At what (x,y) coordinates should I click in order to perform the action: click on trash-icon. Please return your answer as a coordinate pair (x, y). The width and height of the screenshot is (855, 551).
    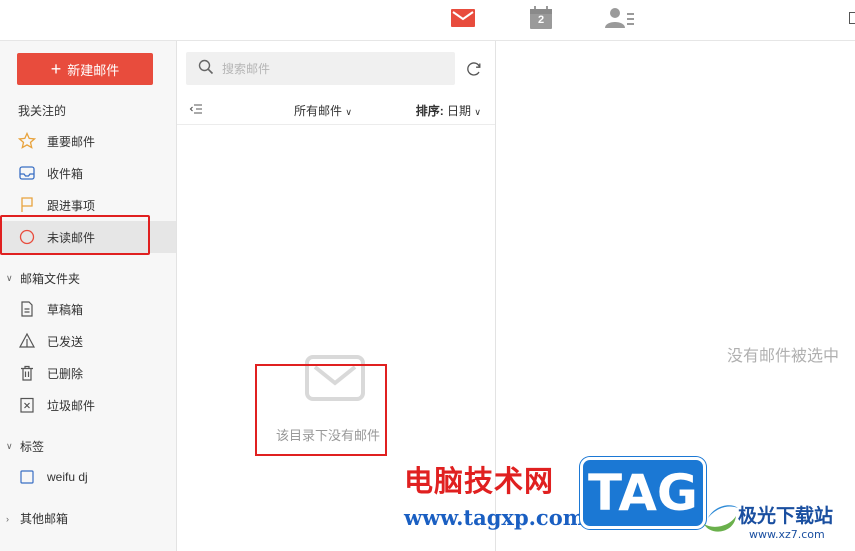
    Looking at the image, I should click on (27, 373).